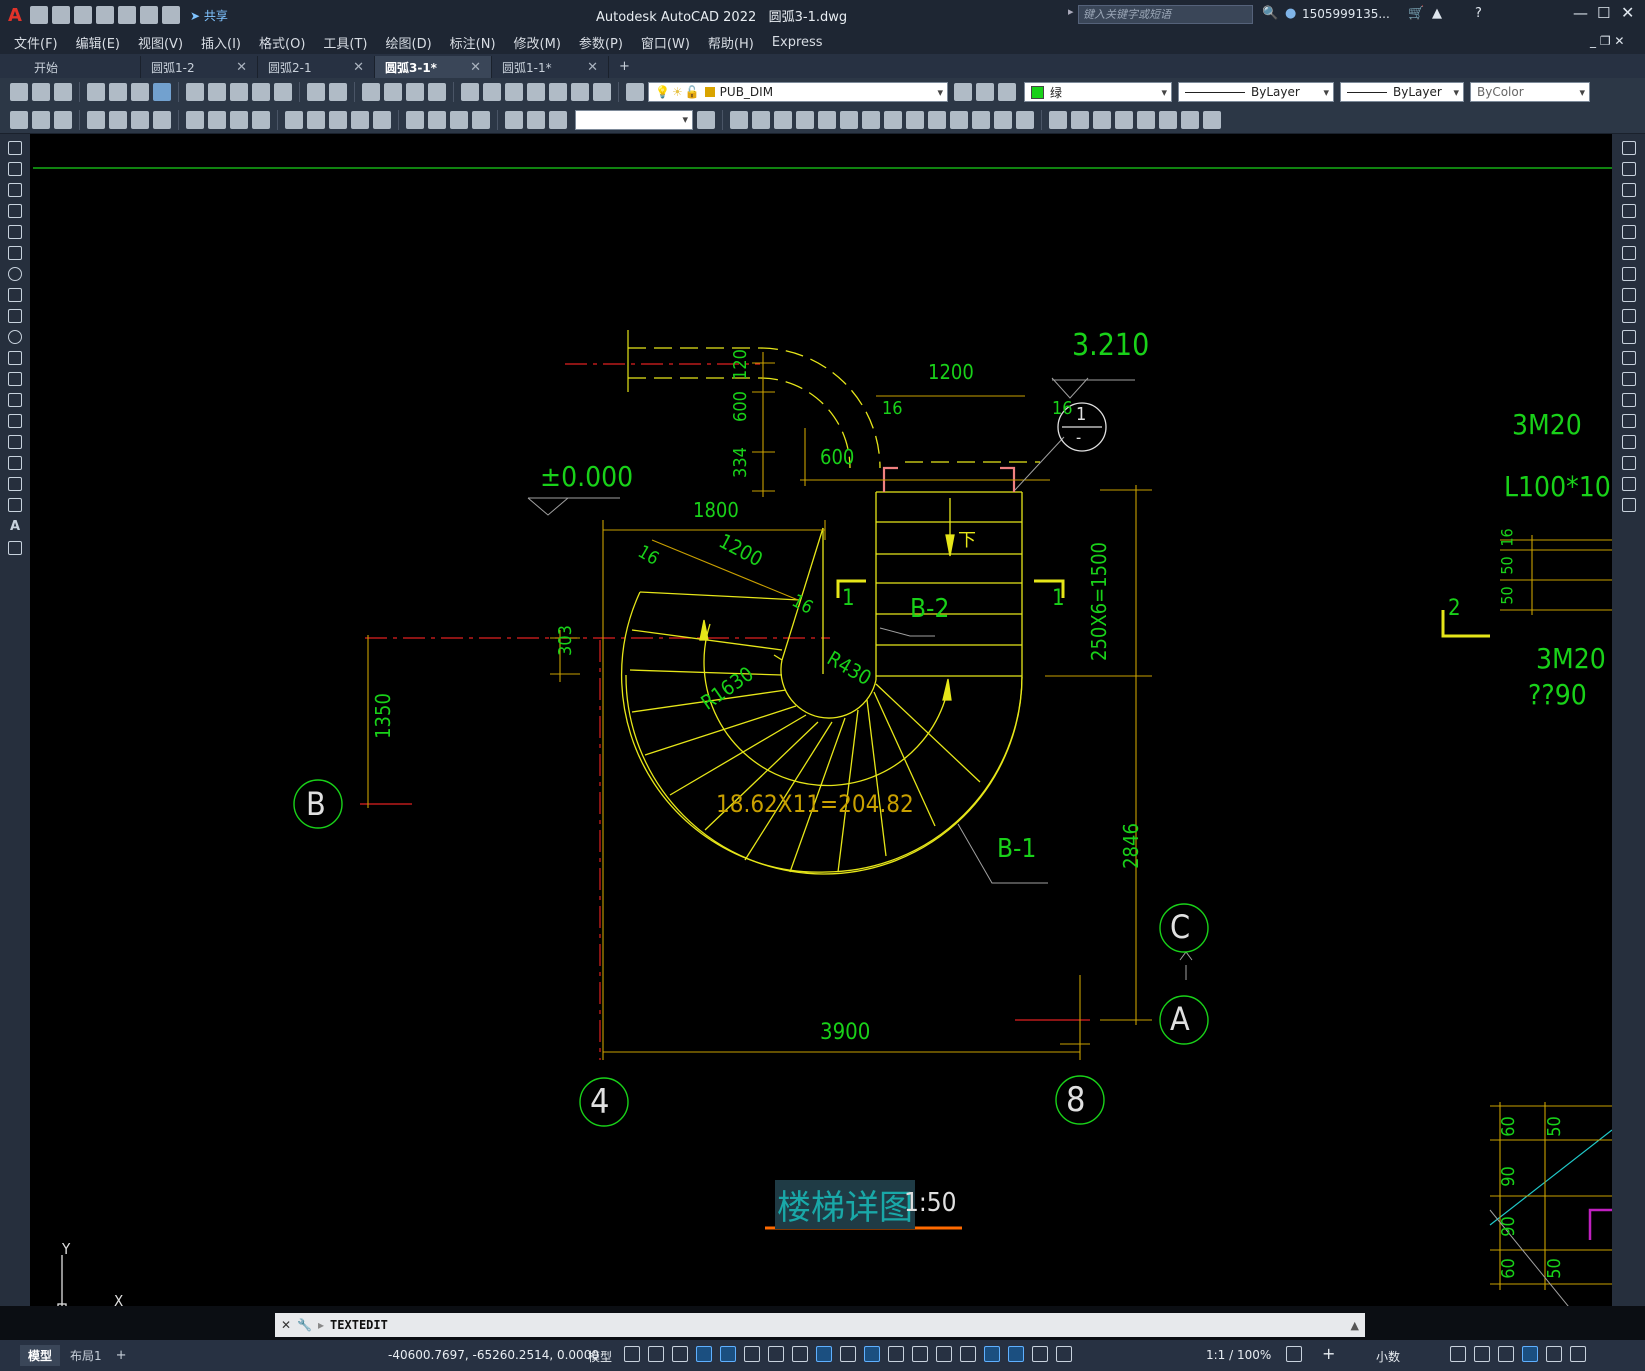 The height and width of the screenshot is (1371, 1645). I want to click on units-dropdown: 小数, so click(1388, 1356).